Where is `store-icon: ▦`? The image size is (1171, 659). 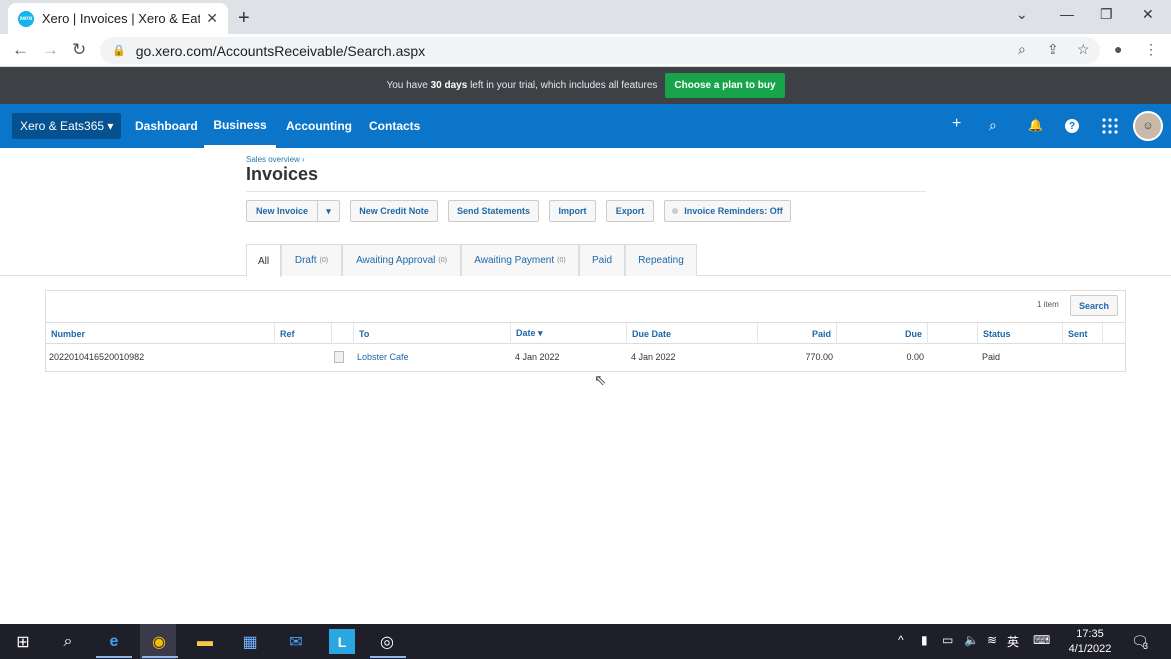
store-icon: ▦ is located at coordinates (250, 641).